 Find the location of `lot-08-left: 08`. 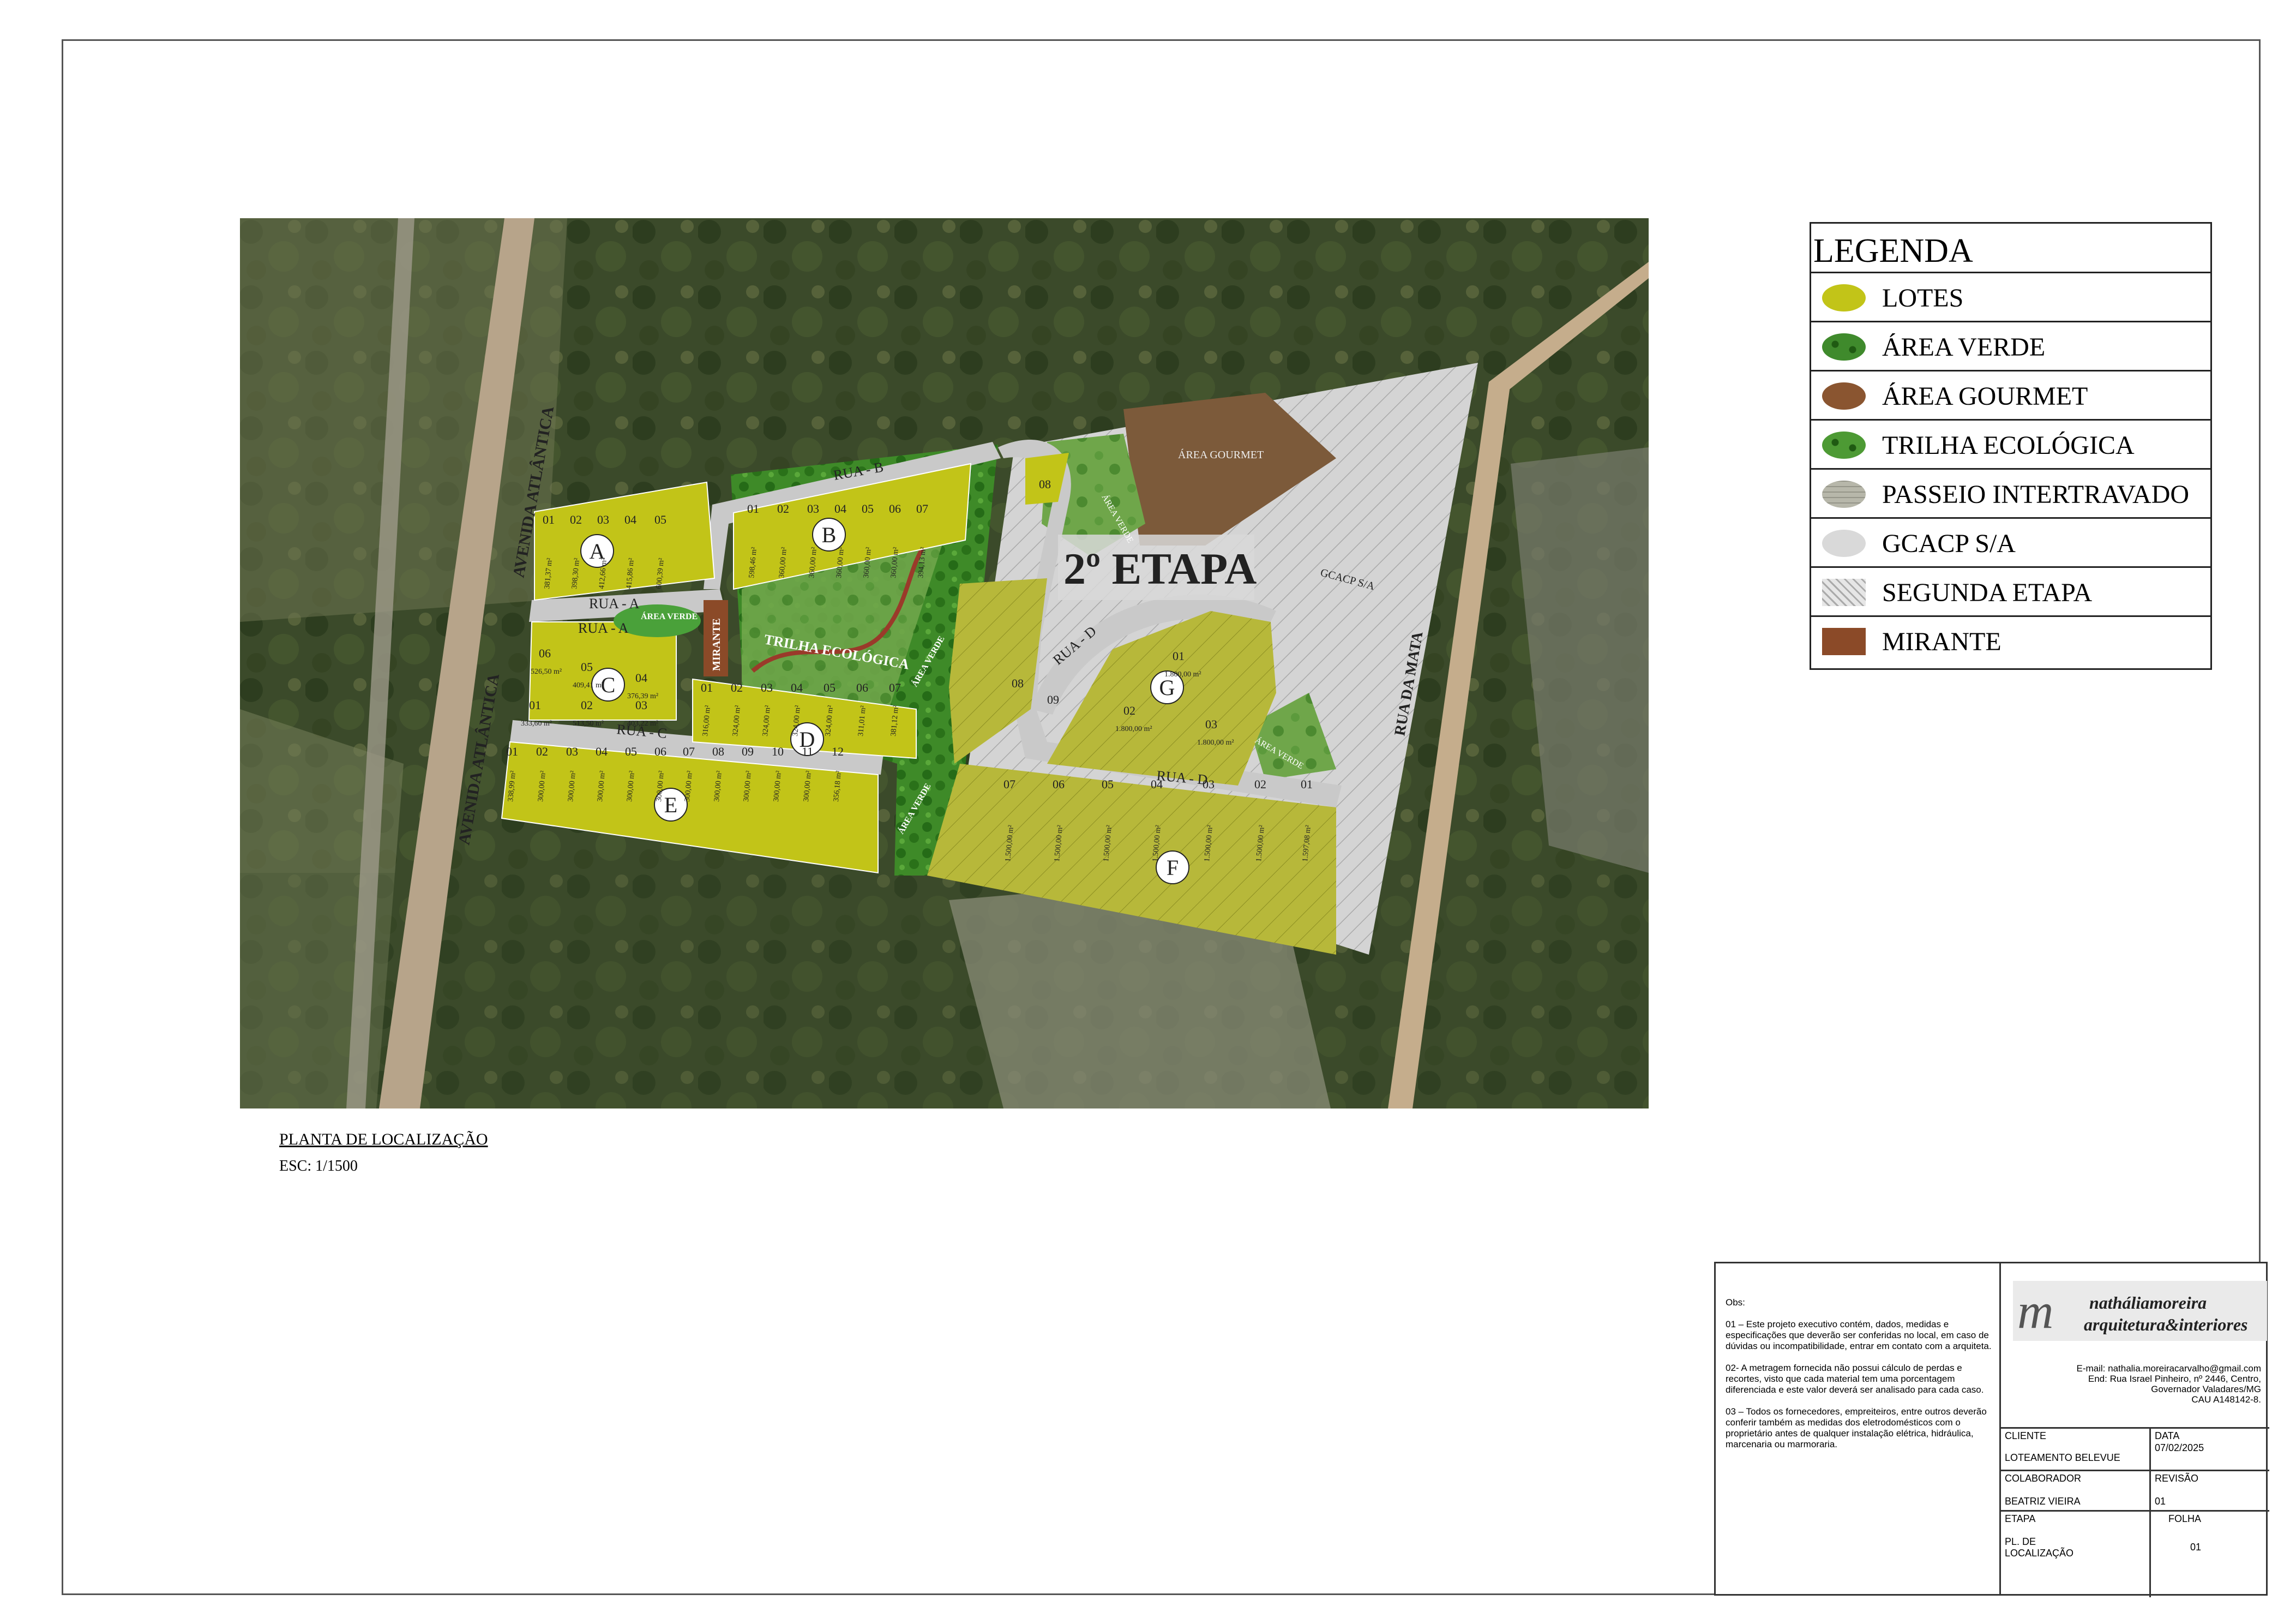

lot-08-left: 08 is located at coordinates (1018, 683).